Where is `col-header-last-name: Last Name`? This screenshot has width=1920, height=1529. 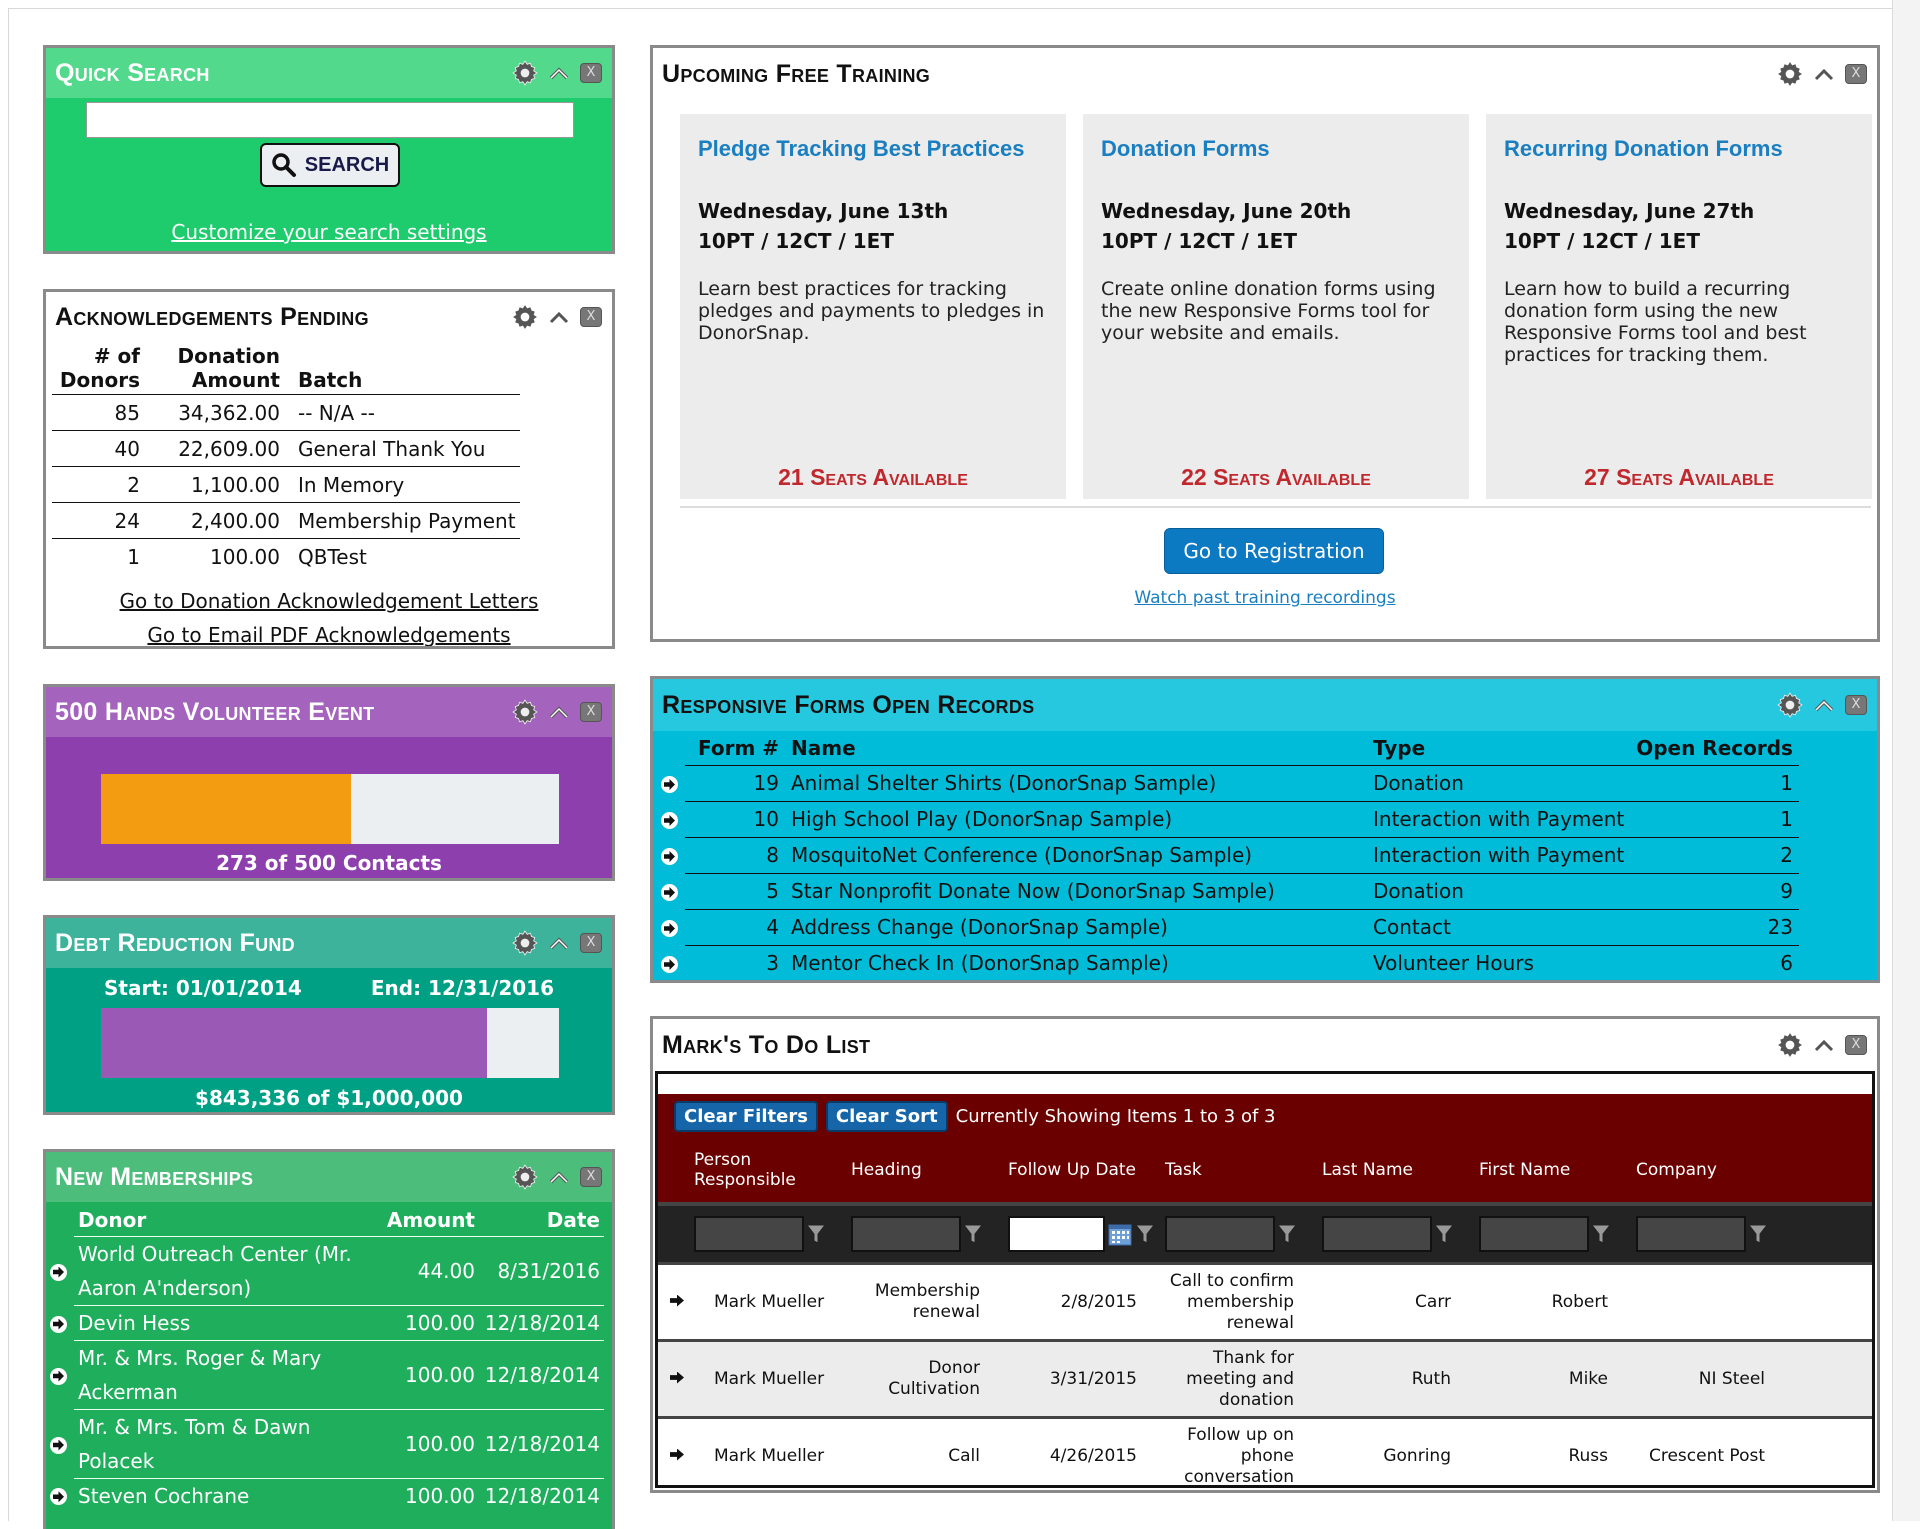
col-header-last-name: Last Name is located at coordinates (1390, 1170).